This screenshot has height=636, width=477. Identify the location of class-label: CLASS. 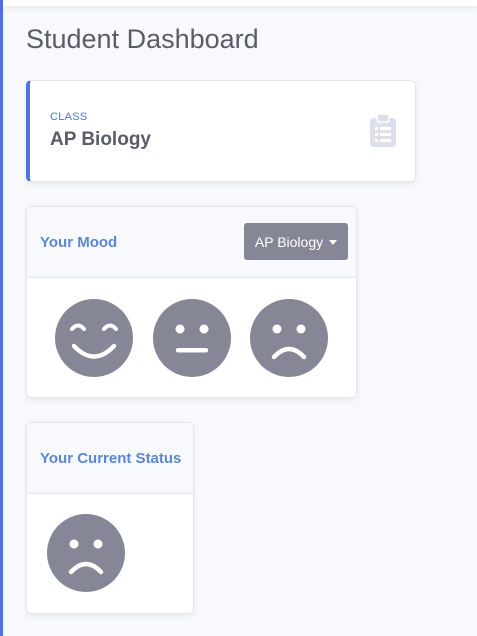
(69, 117).